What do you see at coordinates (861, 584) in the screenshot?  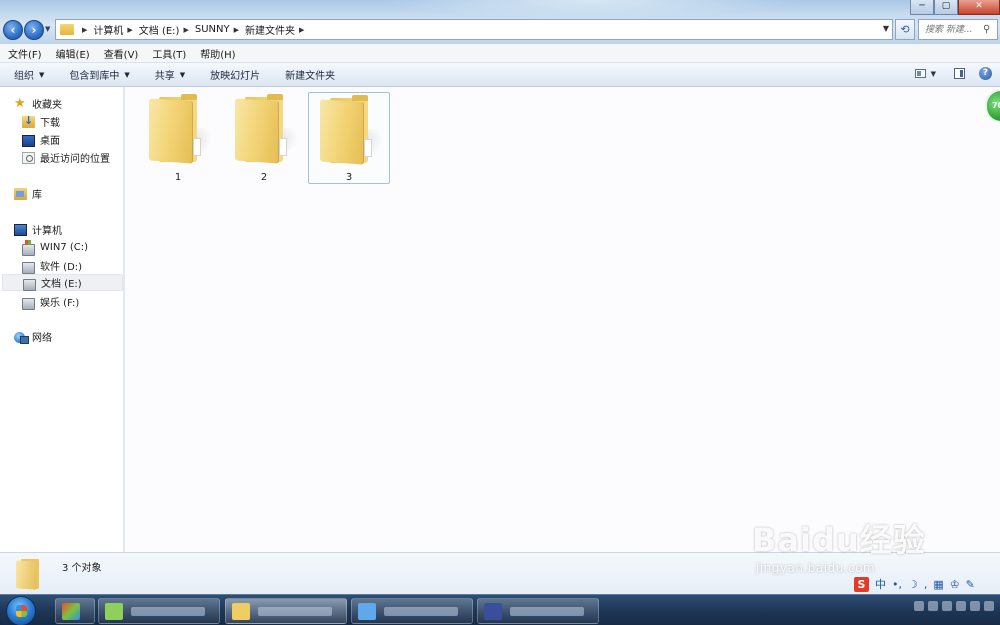 I see `ime-logo-icon: S` at bounding box center [861, 584].